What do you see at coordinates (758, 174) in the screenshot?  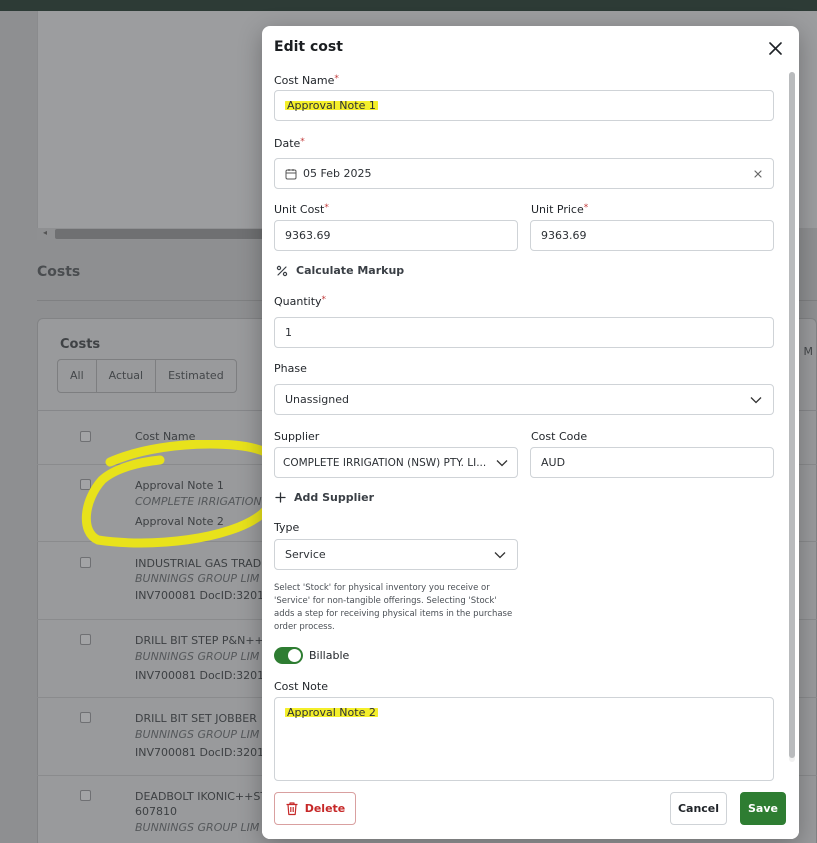 I see `clear-date-icon` at bounding box center [758, 174].